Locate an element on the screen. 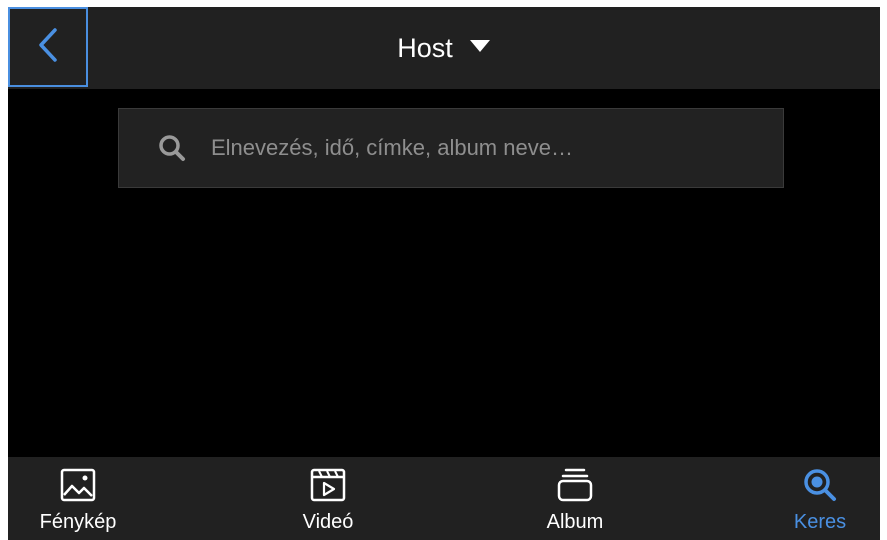 Image resolution: width=887 pixels, height=540 pixels. top-bar: Host is located at coordinates (444, 48).